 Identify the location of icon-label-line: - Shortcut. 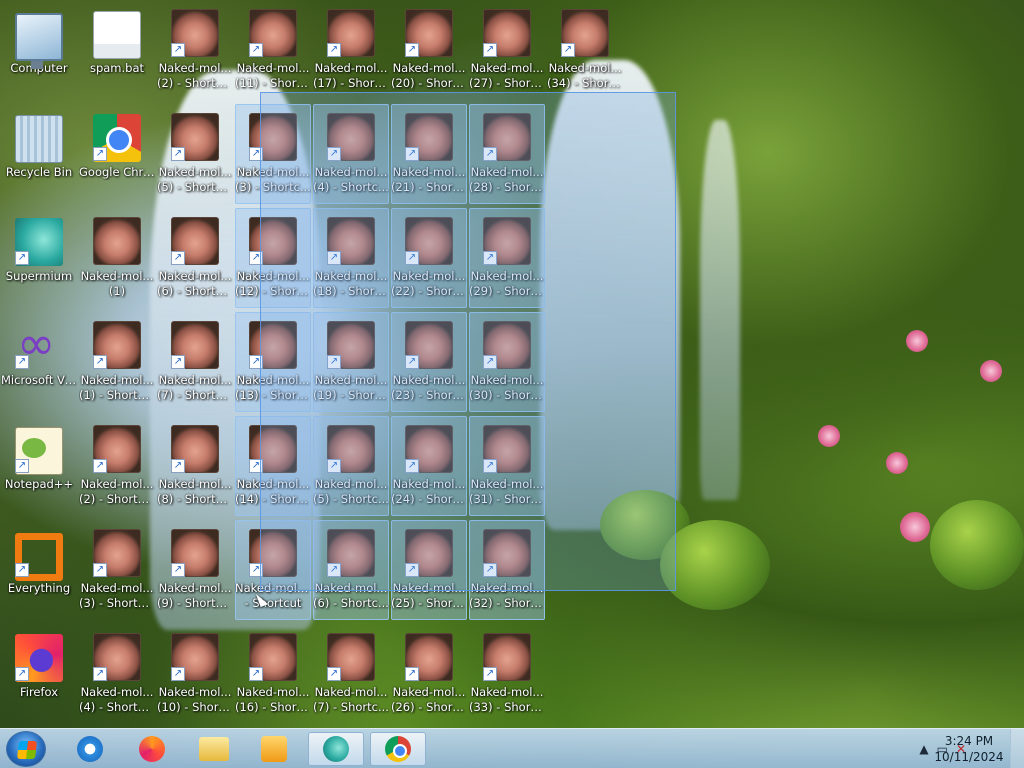
(273, 603).